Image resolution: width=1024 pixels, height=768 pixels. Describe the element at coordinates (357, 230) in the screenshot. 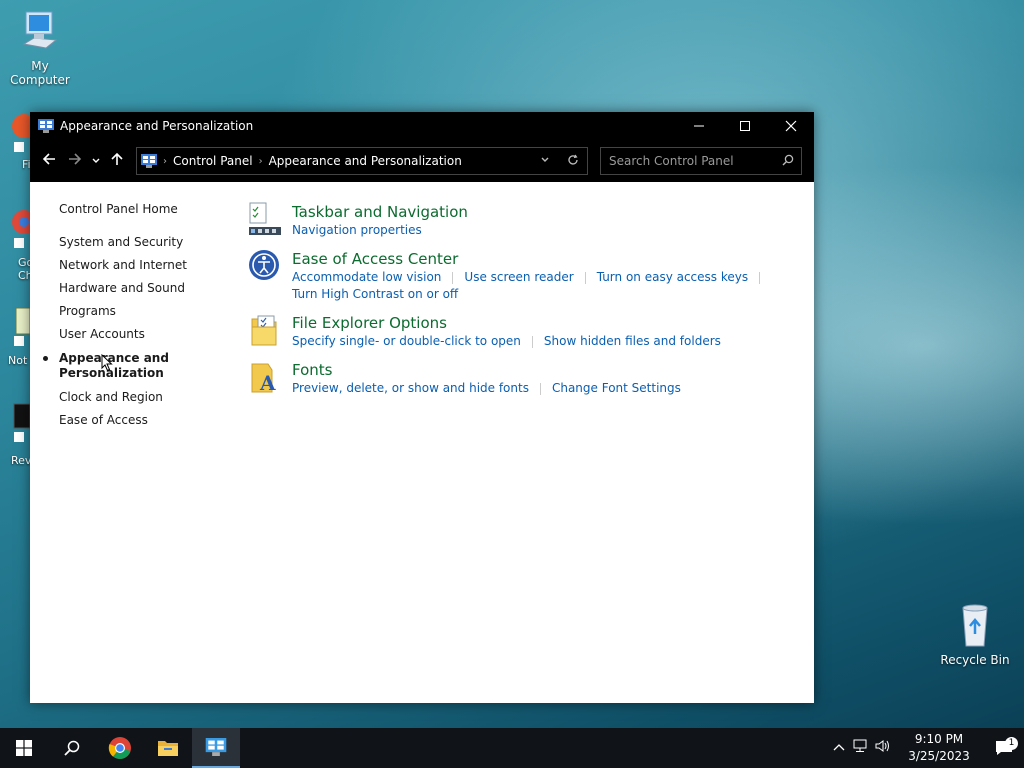

I see `link-navigation-properties: Navigation properties` at that location.